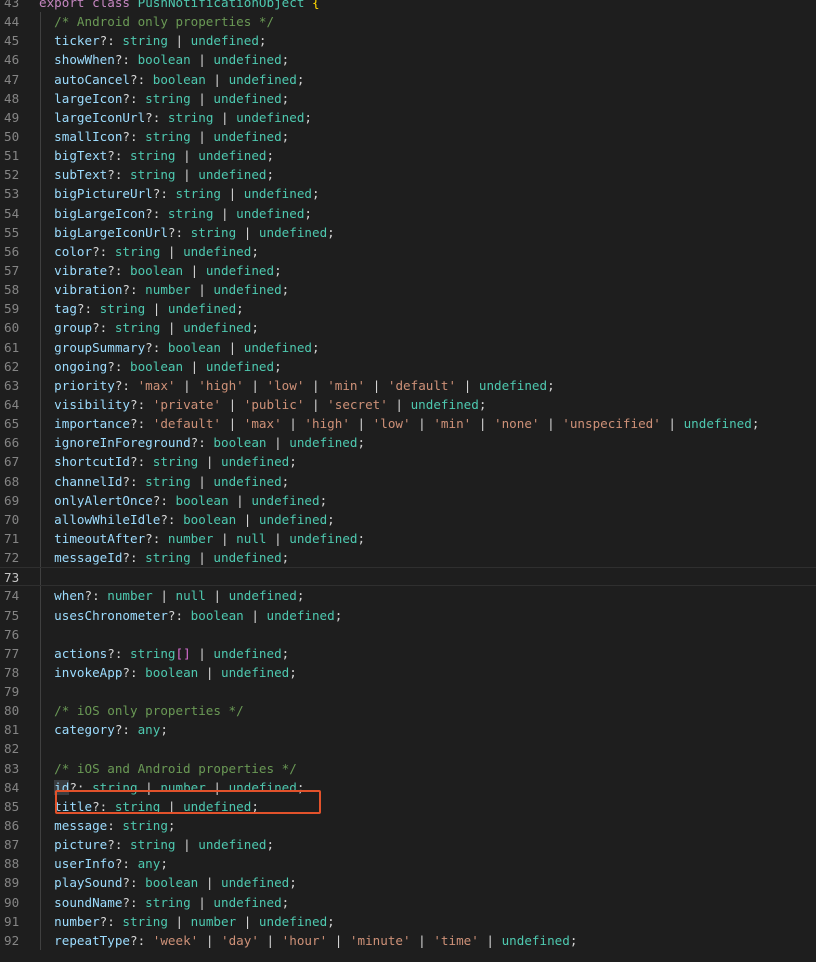  What do you see at coordinates (408, 730) in the screenshot?
I see `code-line: 81 category?: any;` at bounding box center [408, 730].